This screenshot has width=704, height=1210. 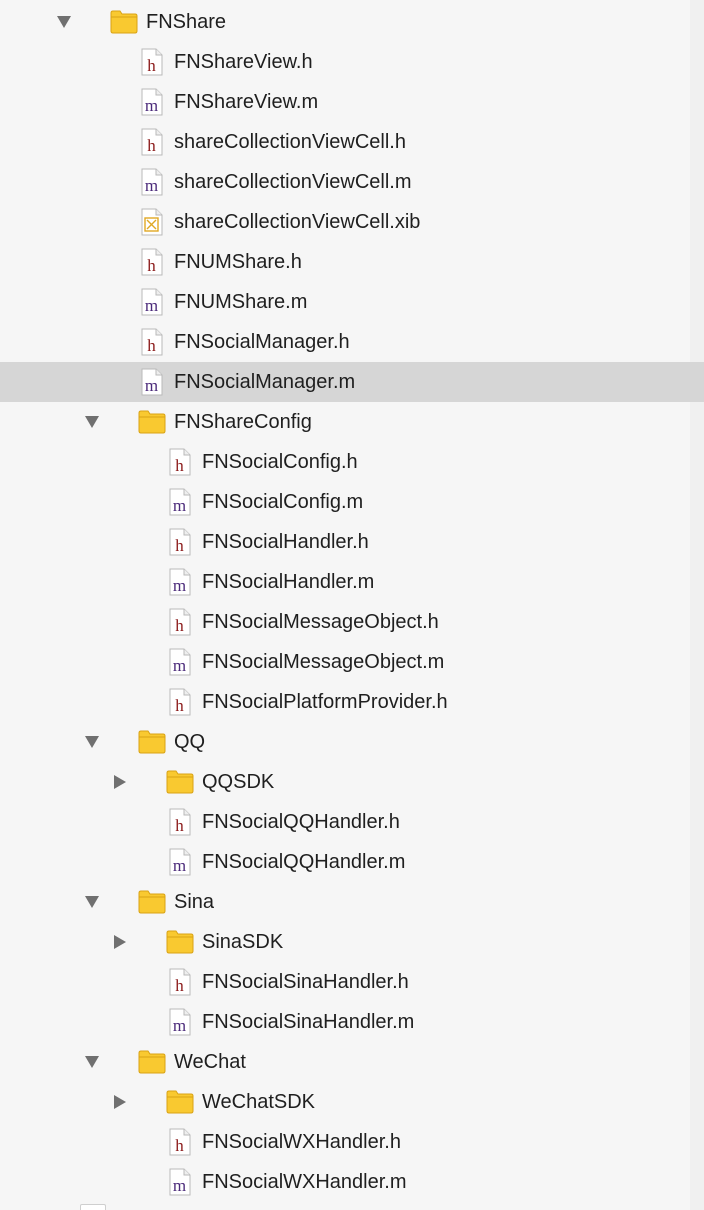 I want to click on file-row-fnsocialmanager-h: h FNSocialManager.h, so click(x=352, y=342).